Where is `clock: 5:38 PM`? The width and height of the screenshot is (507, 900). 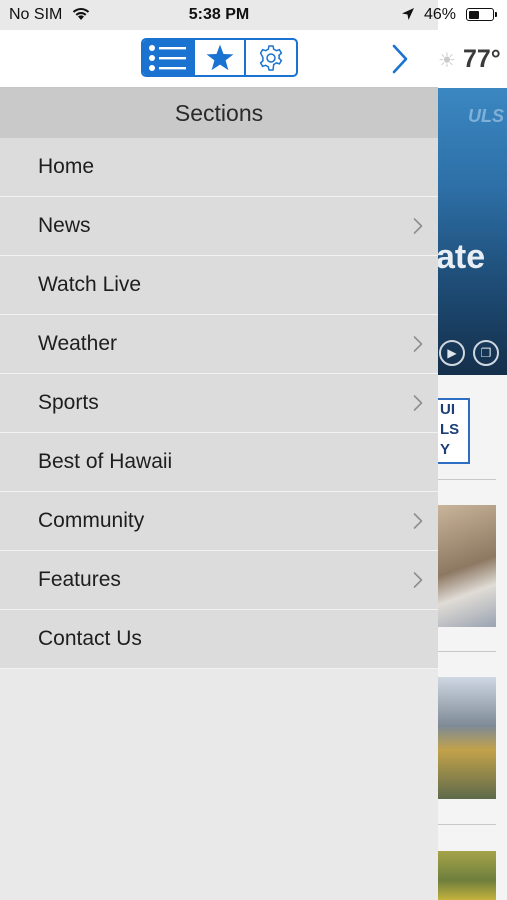
clock: 5:38 PM is located at coordinates (219, 14).